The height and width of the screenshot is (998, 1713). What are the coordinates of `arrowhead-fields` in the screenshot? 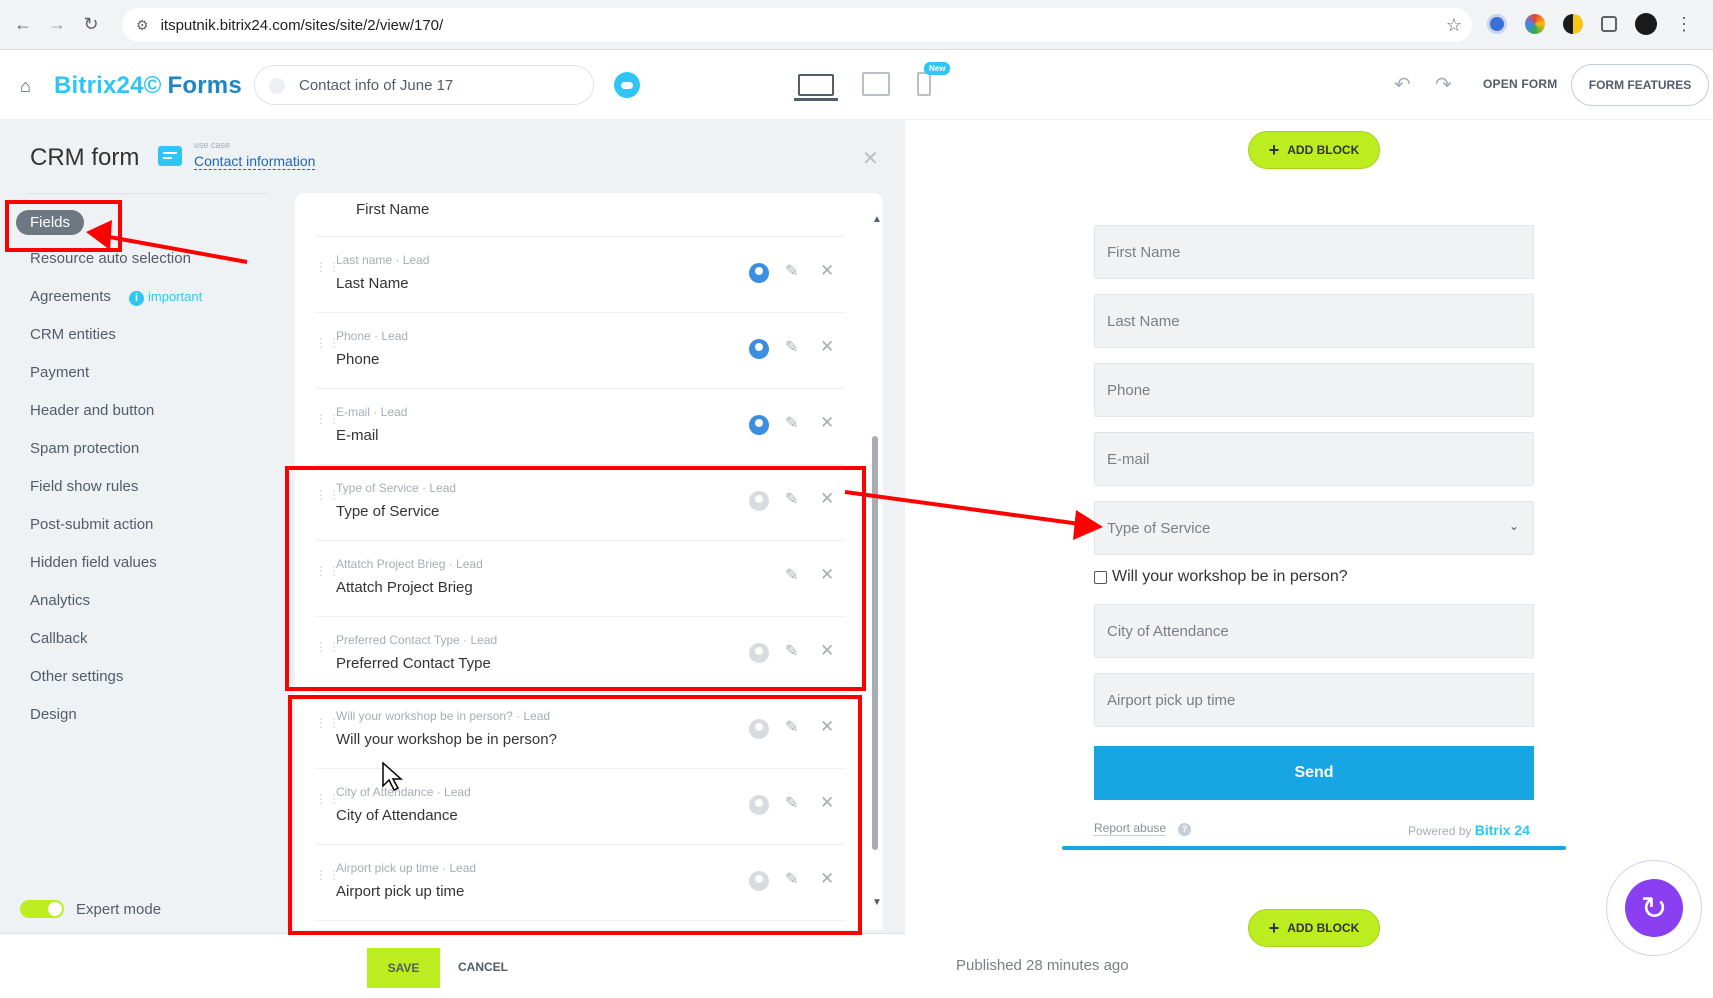 It's located at (99, 235).